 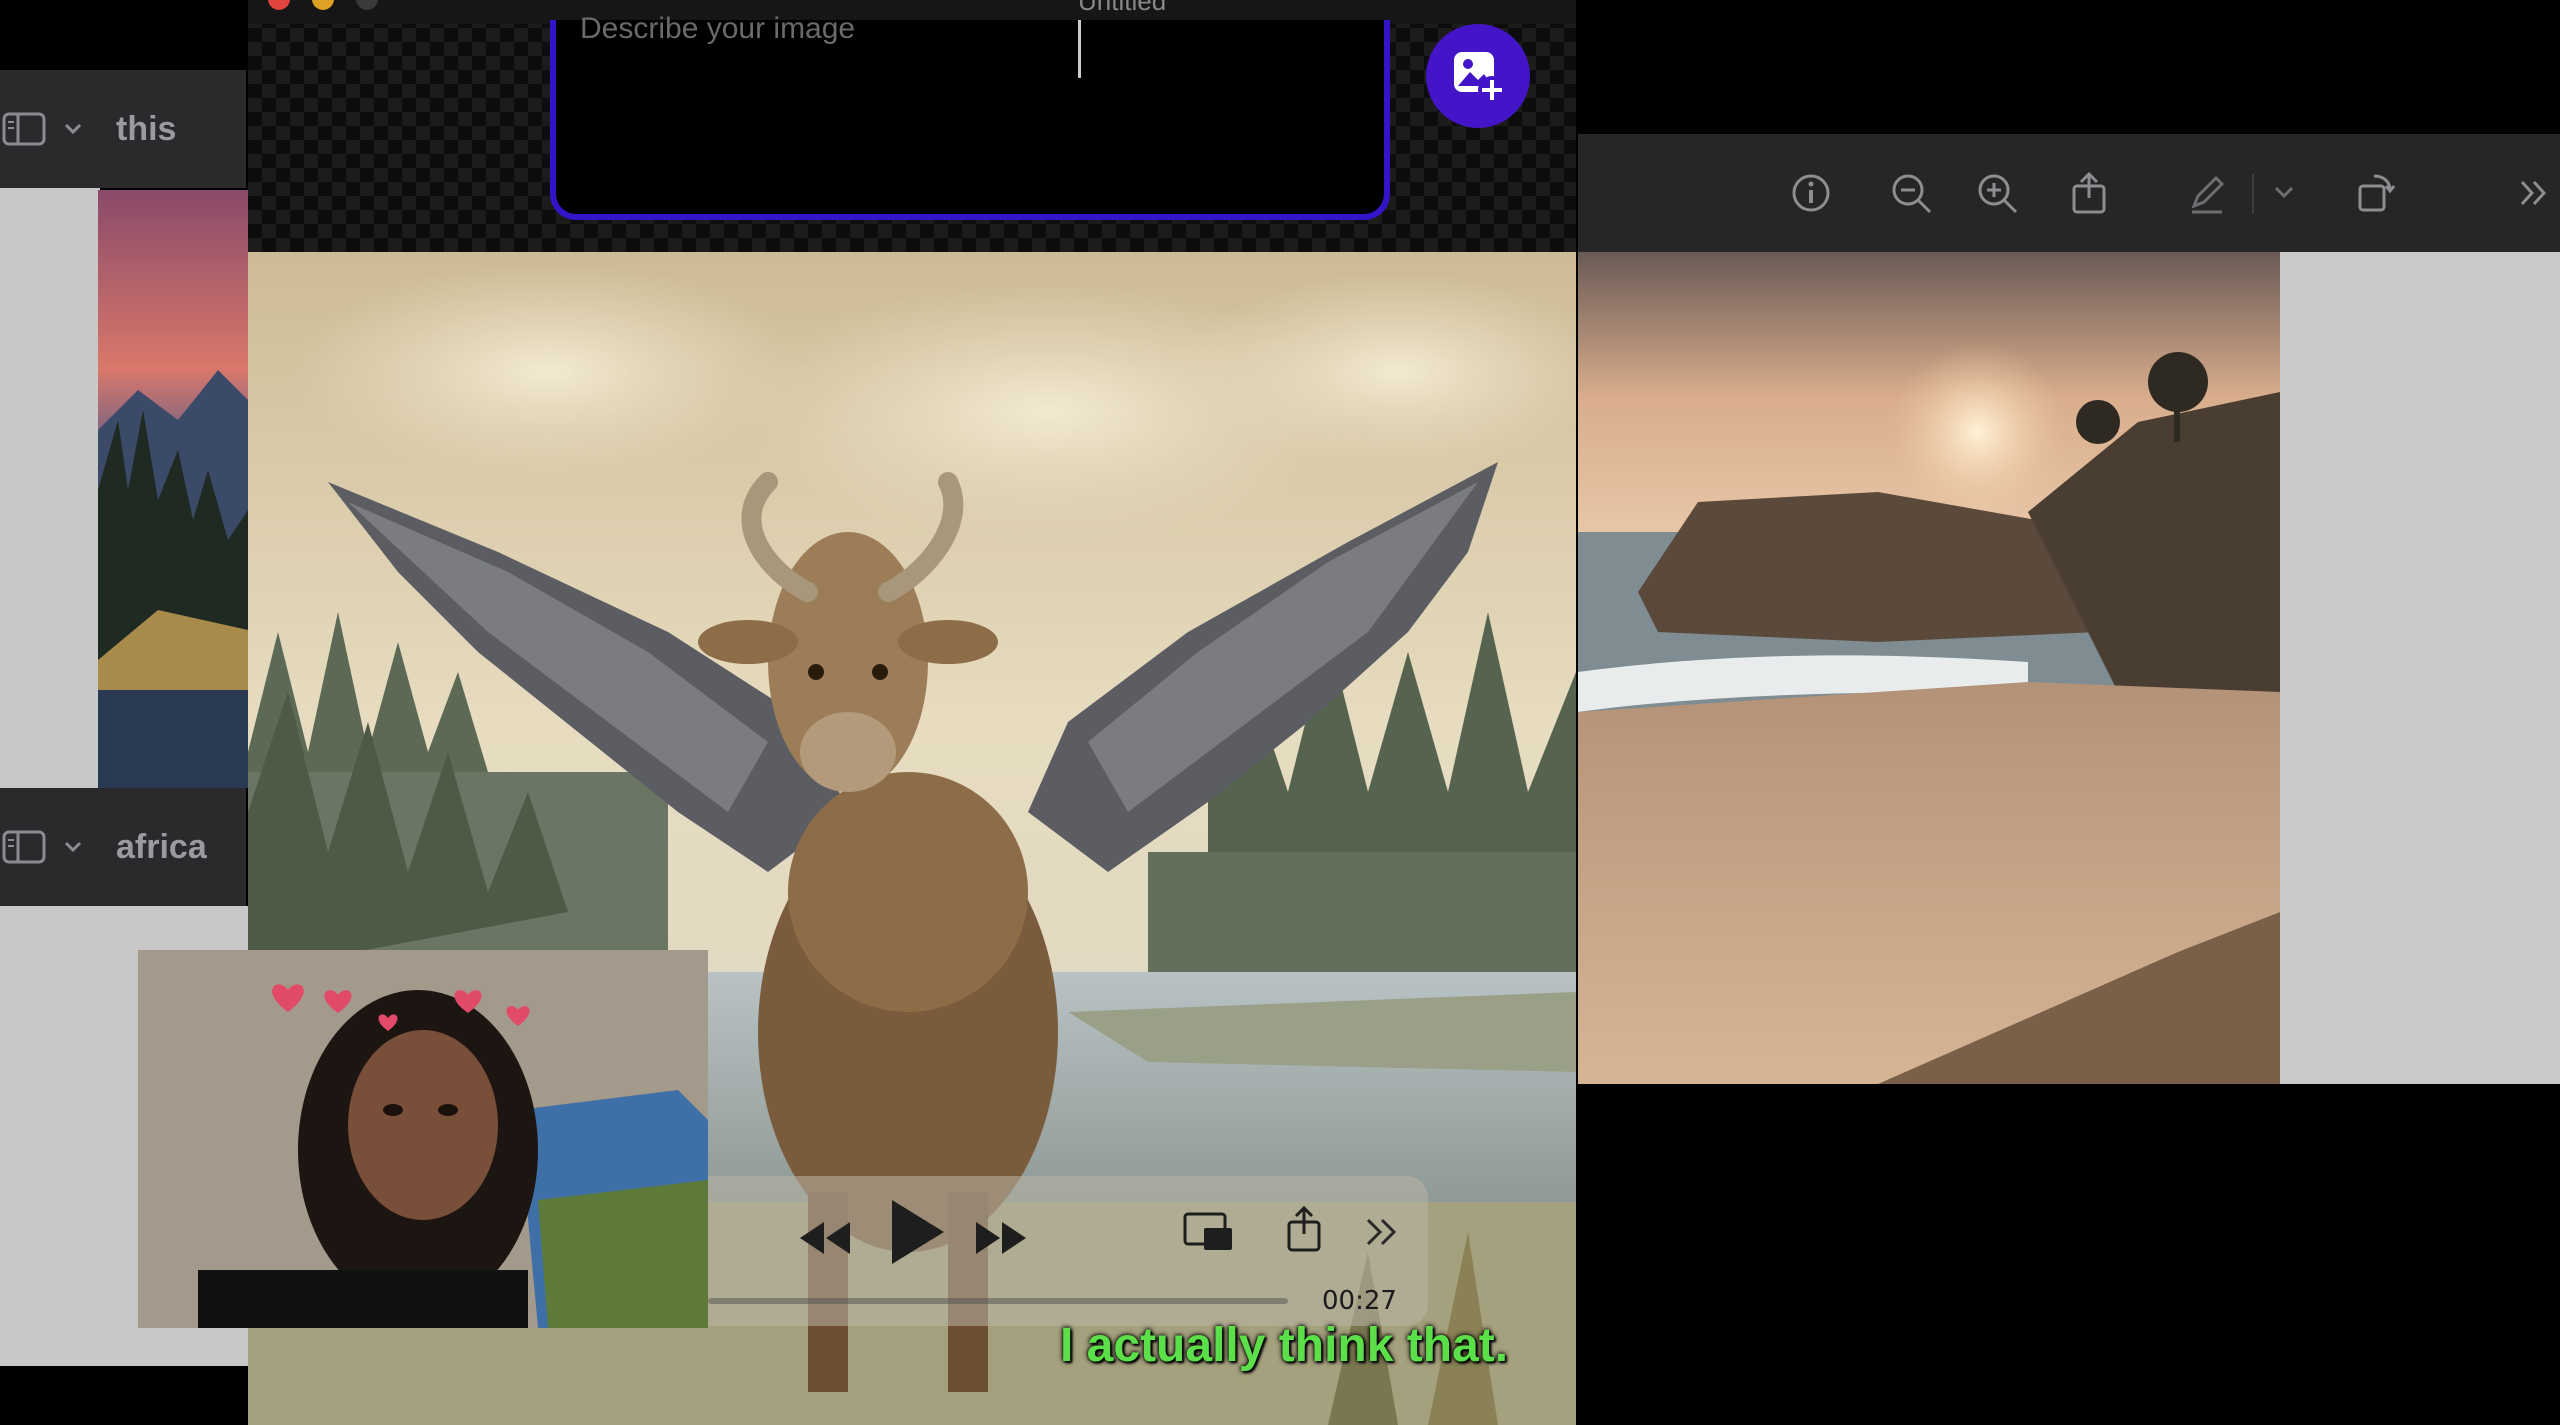 I want to click on play-icon, so click(x=916, y=1232).